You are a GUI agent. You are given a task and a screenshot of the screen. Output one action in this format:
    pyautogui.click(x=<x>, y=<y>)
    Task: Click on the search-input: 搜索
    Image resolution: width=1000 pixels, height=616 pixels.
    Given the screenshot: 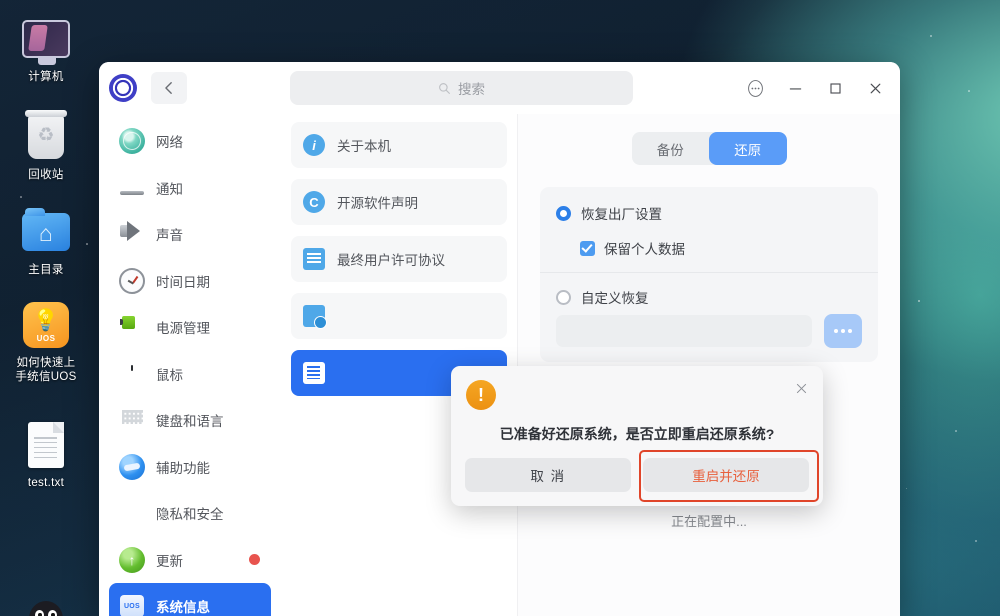 What is the action you would take?
    pyautogui.click(x=461, y=88)
    